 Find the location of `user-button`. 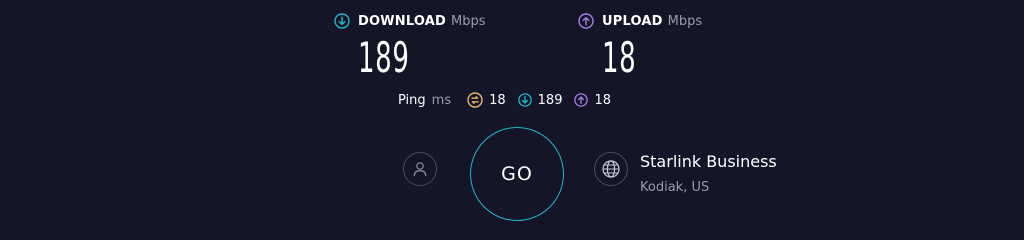

user-button is located at coordinates (420, 169).